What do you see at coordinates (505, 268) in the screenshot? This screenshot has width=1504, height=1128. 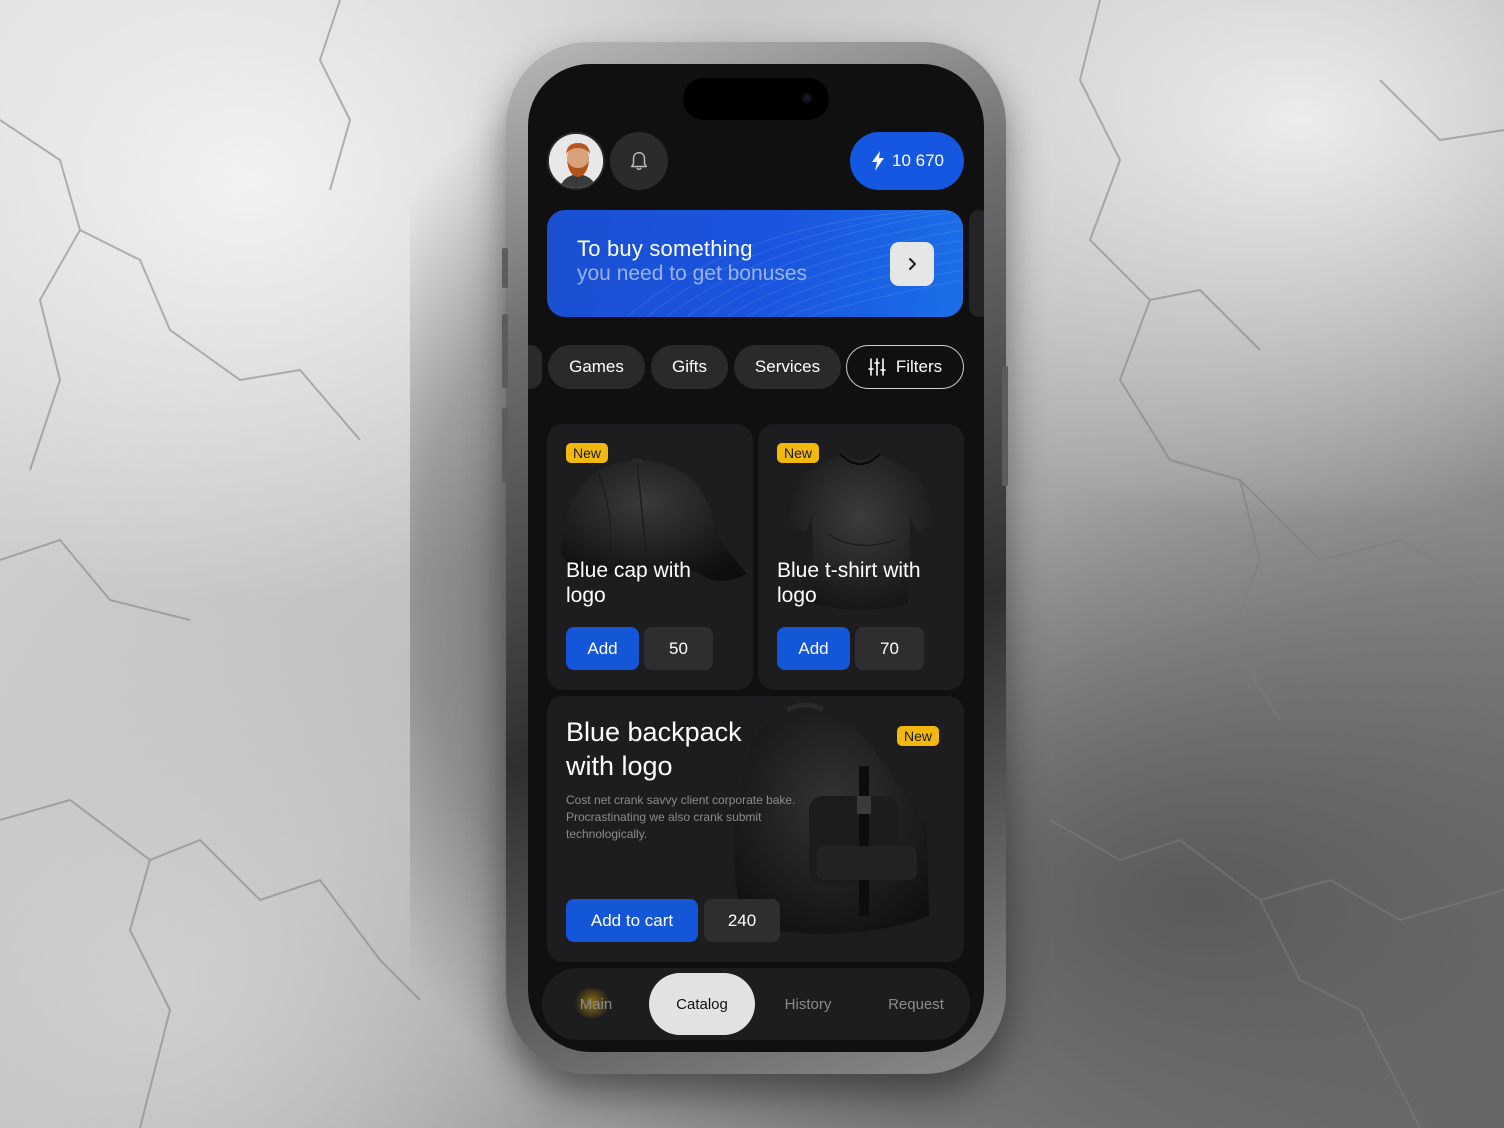 I see `phone-action-button` at bounding box center [505, 268].